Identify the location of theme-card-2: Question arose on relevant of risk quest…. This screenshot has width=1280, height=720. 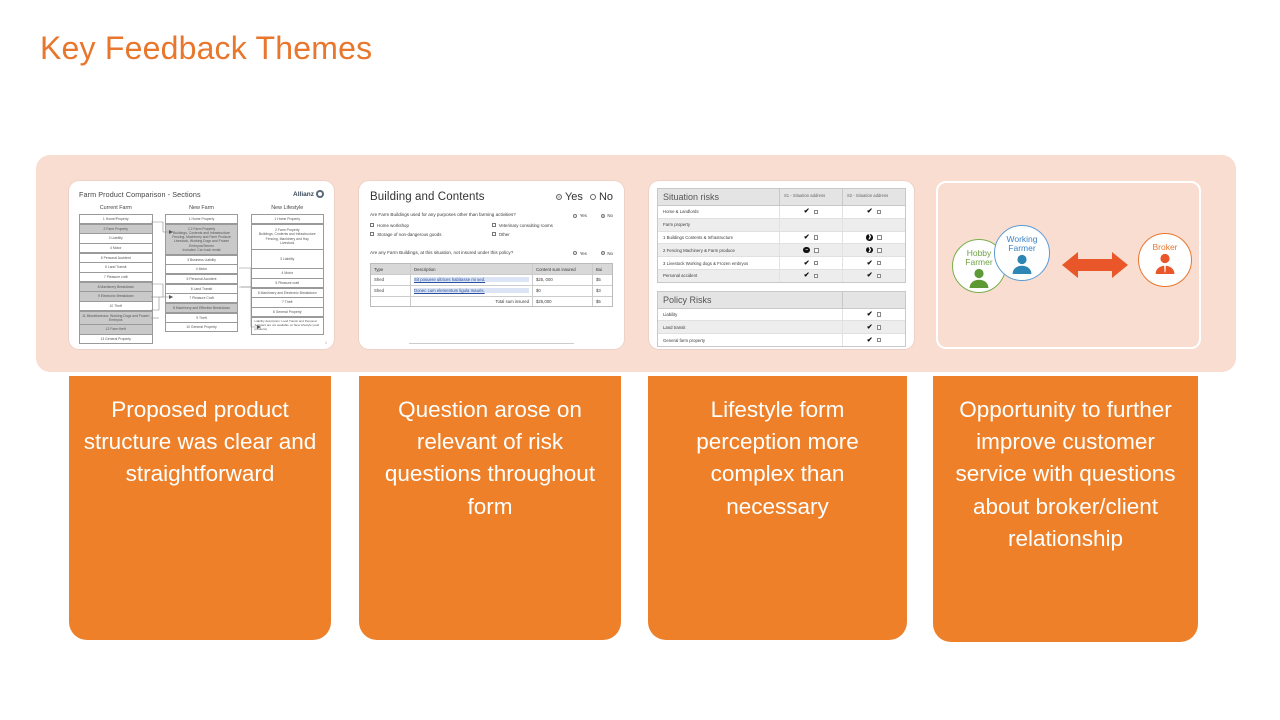
(490, 508).